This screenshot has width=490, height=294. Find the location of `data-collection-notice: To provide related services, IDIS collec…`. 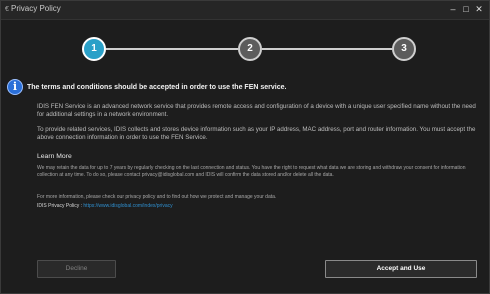

data-collection-notice: To provide related services, IDIS collec… is located at coordinates (256, 133).